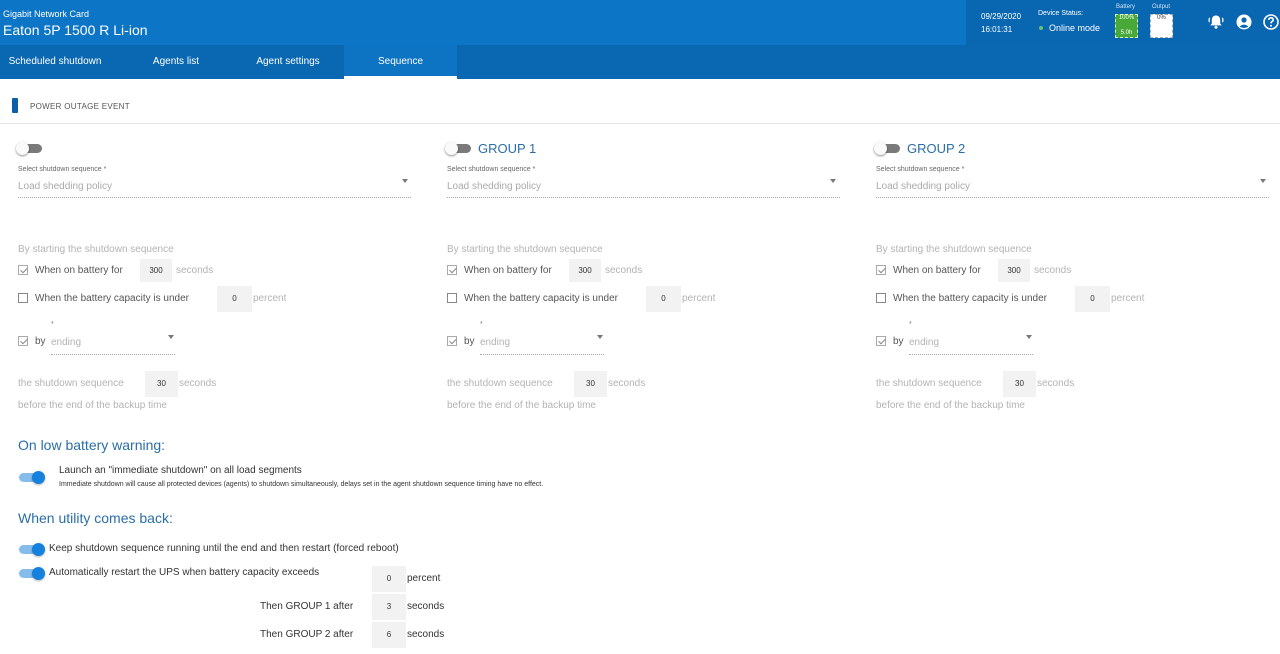 The image size is (1280, 654). I want to click on group-2-on-battery-checkbox, so click(881, 270).